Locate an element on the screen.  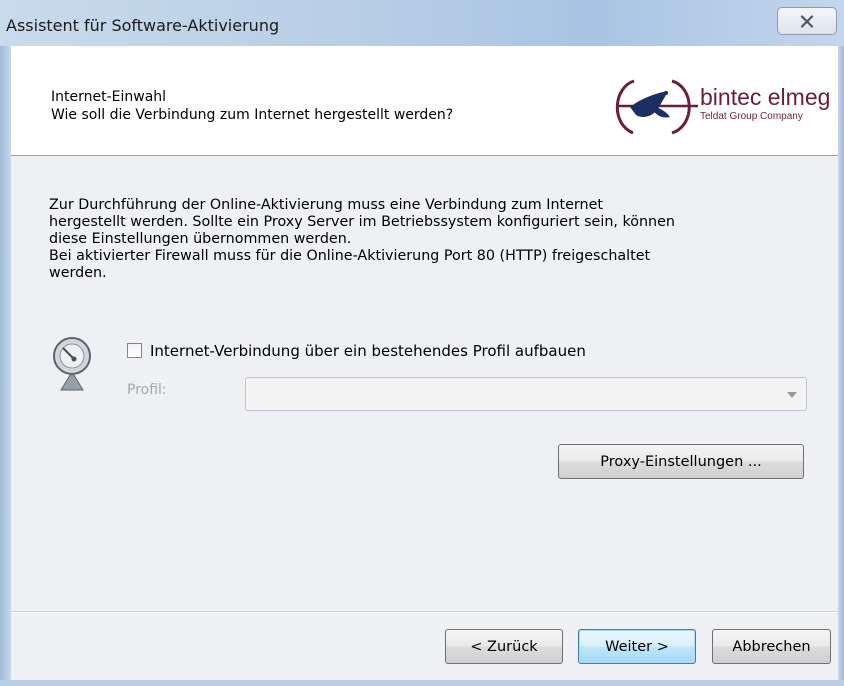
close-icon is located at coordinates (807, 21).